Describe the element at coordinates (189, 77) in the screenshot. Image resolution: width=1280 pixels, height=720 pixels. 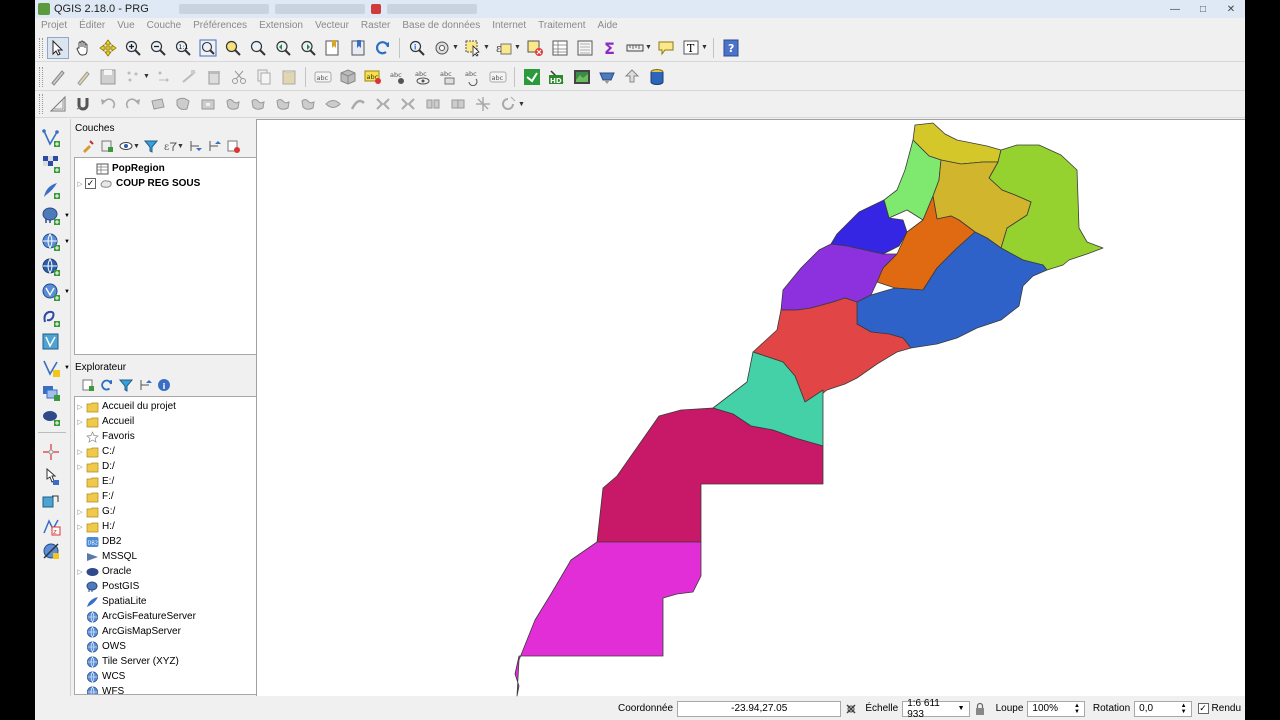
I see `node-tool-icon` at that location.